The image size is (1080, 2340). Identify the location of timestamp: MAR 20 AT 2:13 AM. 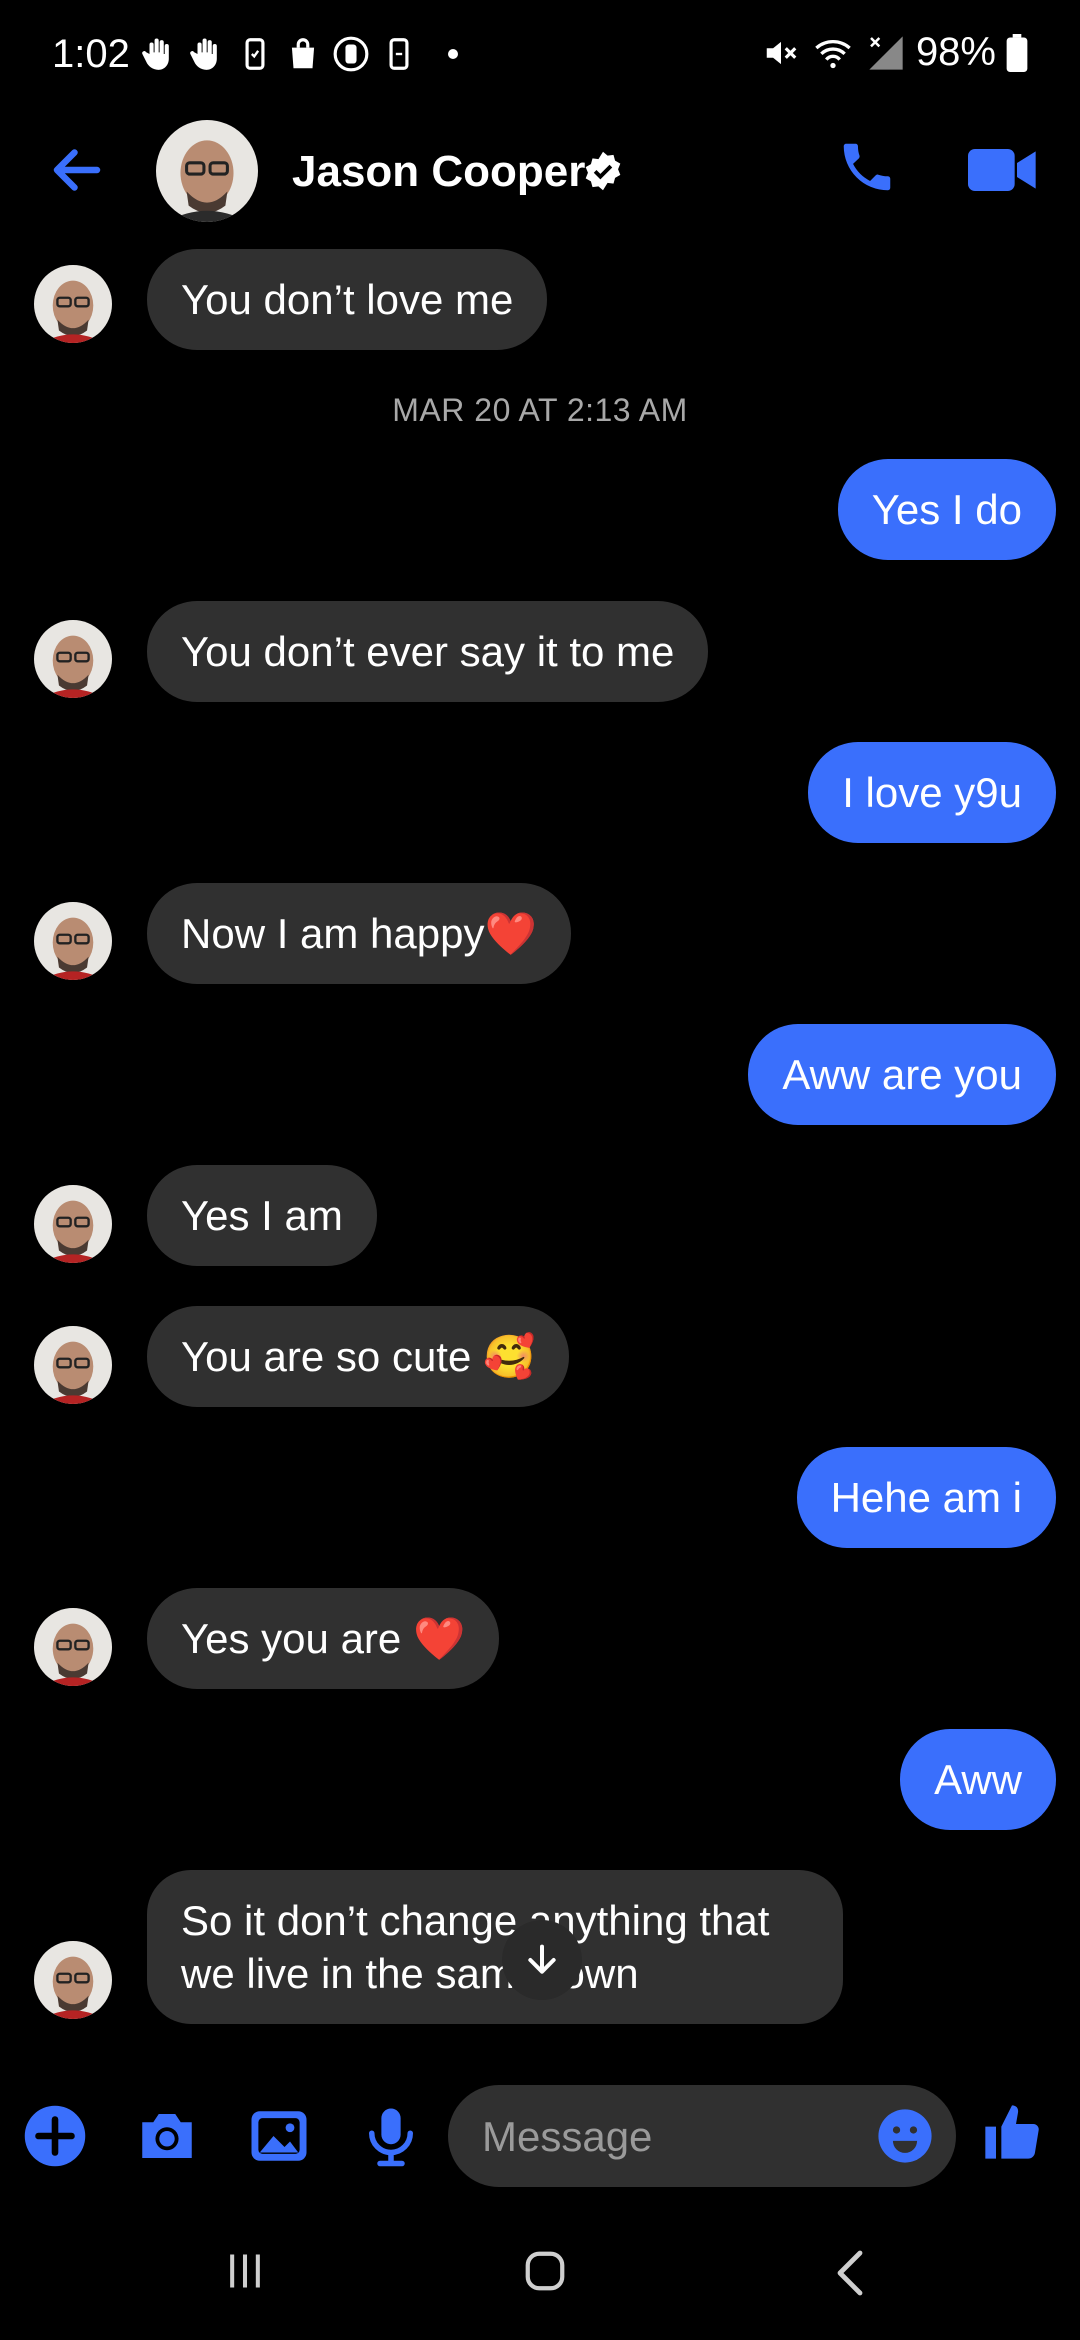
(540, 410).